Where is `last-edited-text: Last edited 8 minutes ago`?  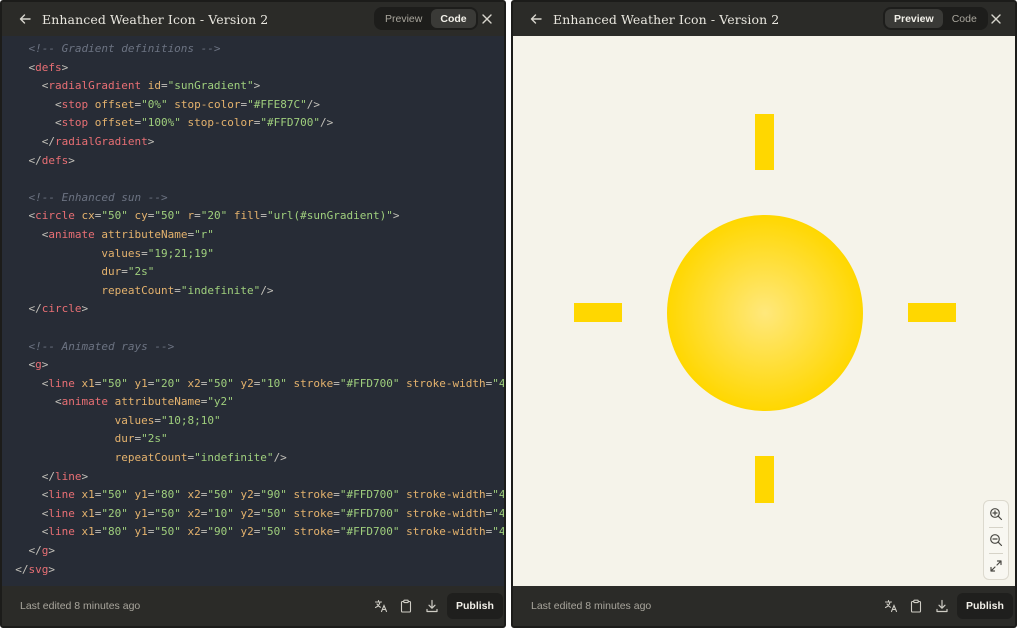
last-edited-text: Last edited 8 minutes ago is located at coordinates (80, 606).